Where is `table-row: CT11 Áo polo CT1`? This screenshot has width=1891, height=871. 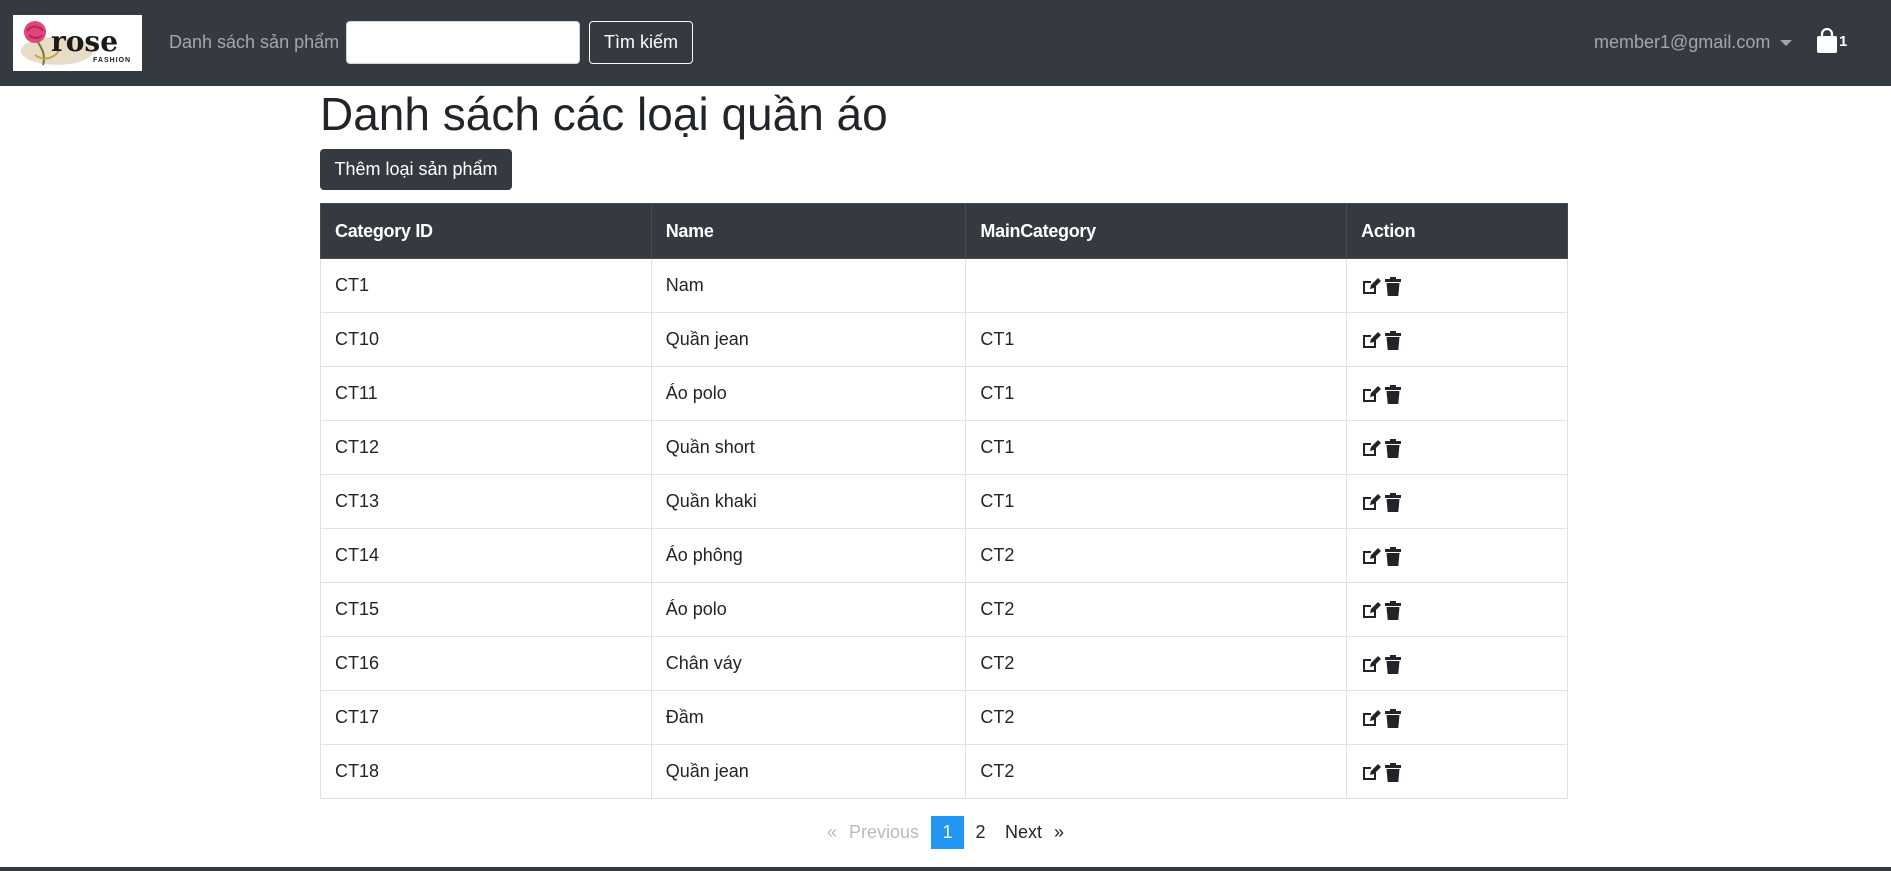
table-row: CT11 Áo polo CT1 is located at coordinates (944, 393).